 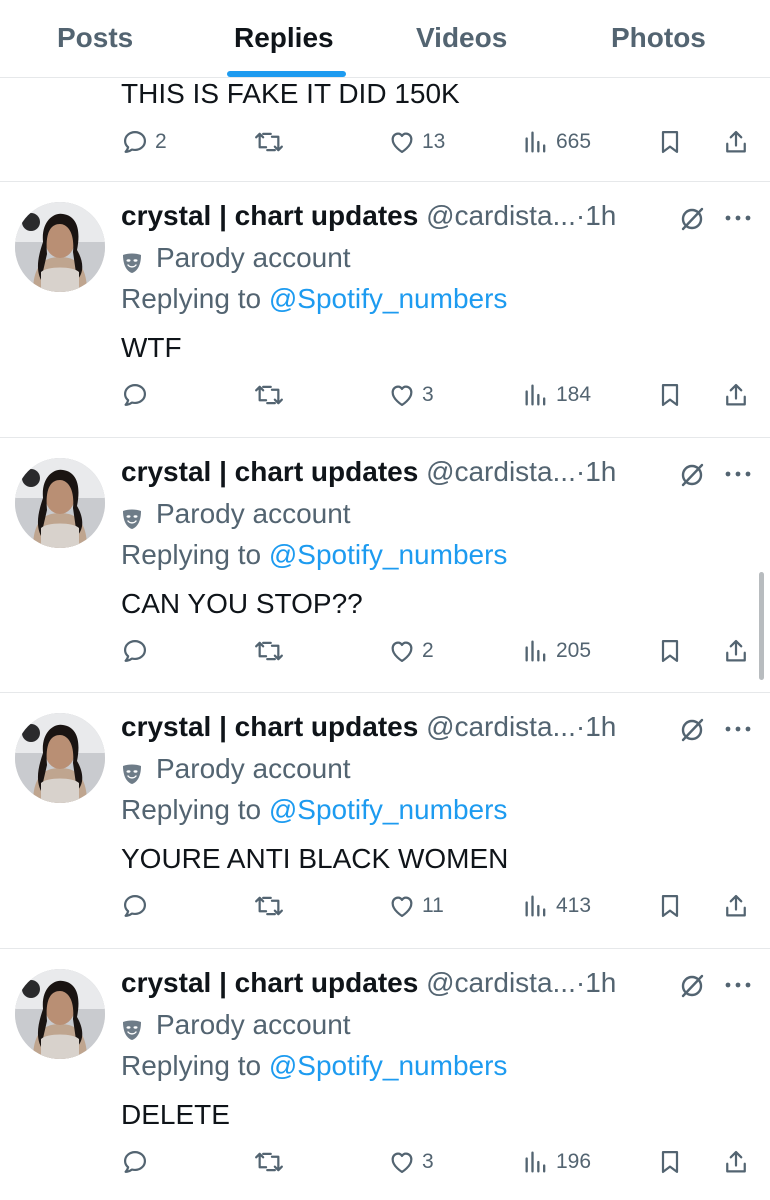 What do you see at coordinates (290, 93) in the screenshot?
I see `post-text: THIS IS FAKE IT DID 150K` at bounding box center [290, 93].